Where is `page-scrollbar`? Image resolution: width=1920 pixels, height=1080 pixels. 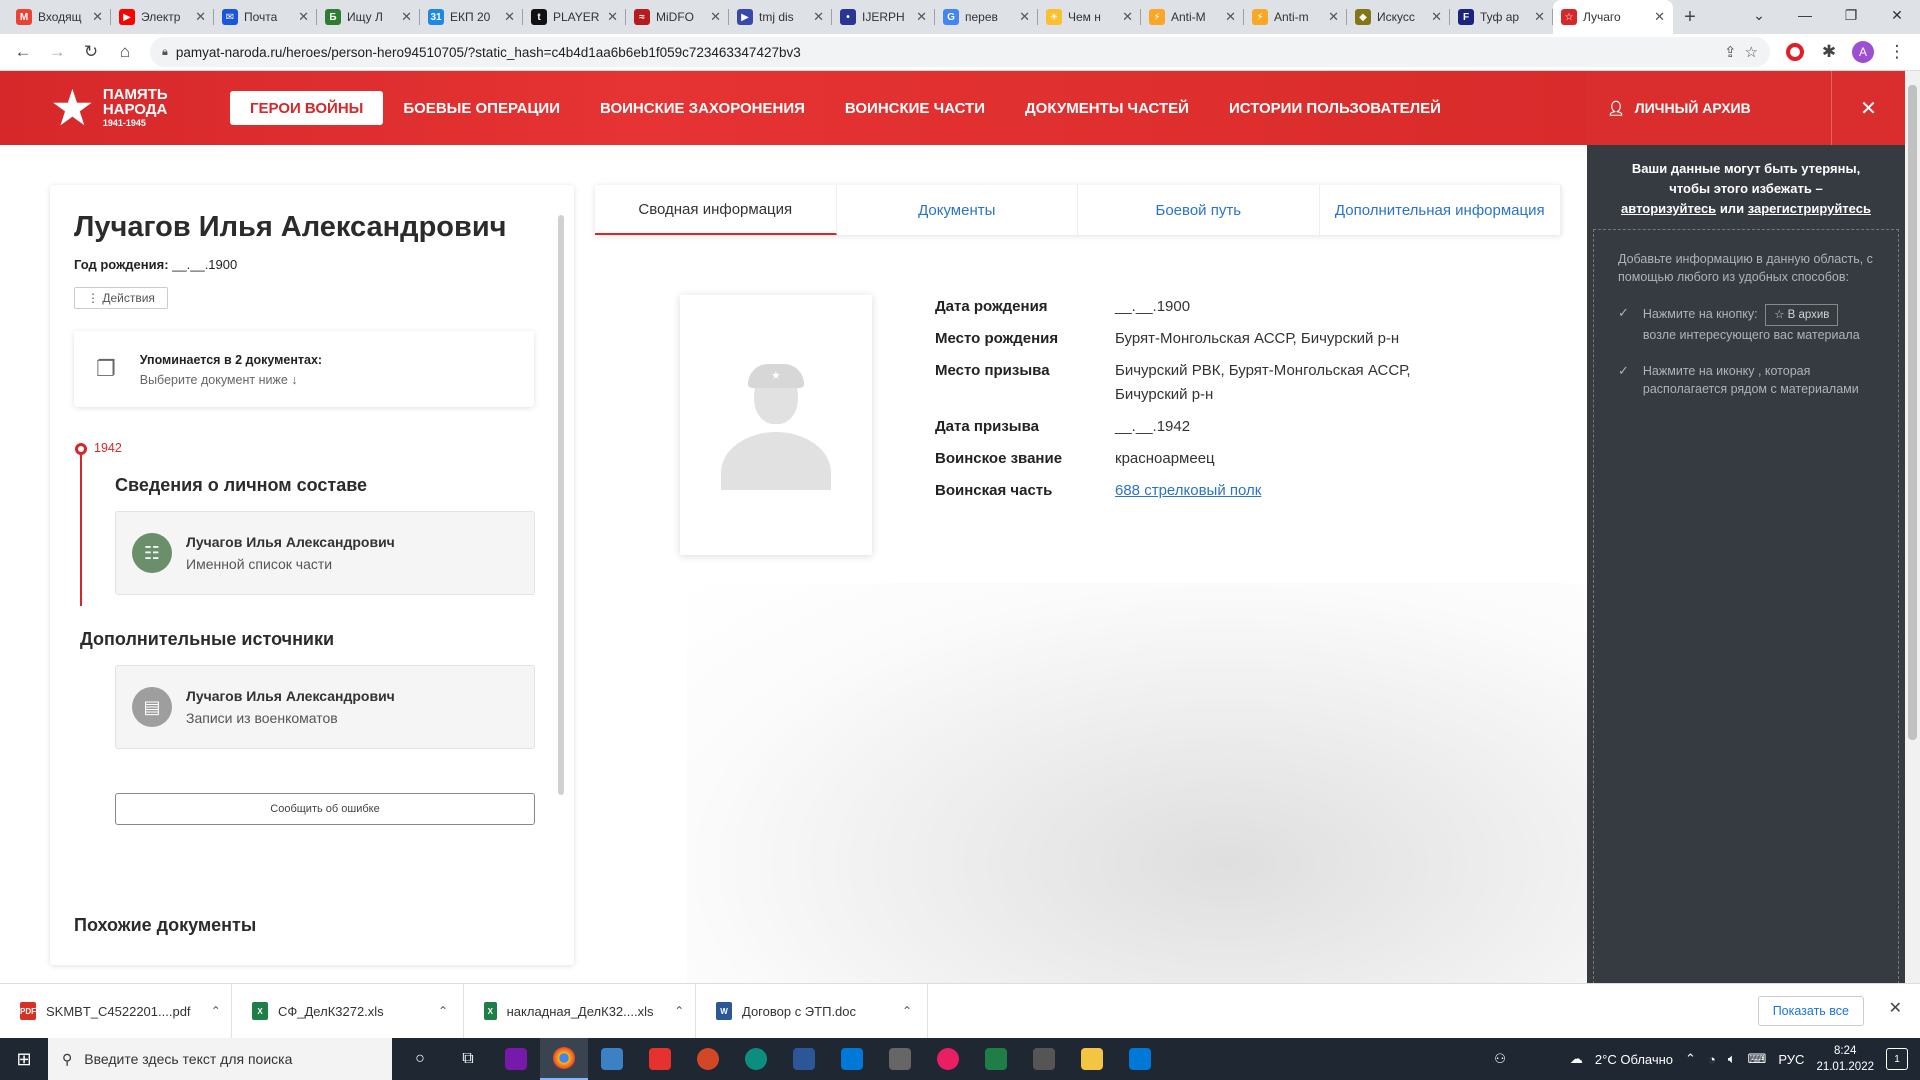 page-scrollbar is located at coordinates (1912, 527).